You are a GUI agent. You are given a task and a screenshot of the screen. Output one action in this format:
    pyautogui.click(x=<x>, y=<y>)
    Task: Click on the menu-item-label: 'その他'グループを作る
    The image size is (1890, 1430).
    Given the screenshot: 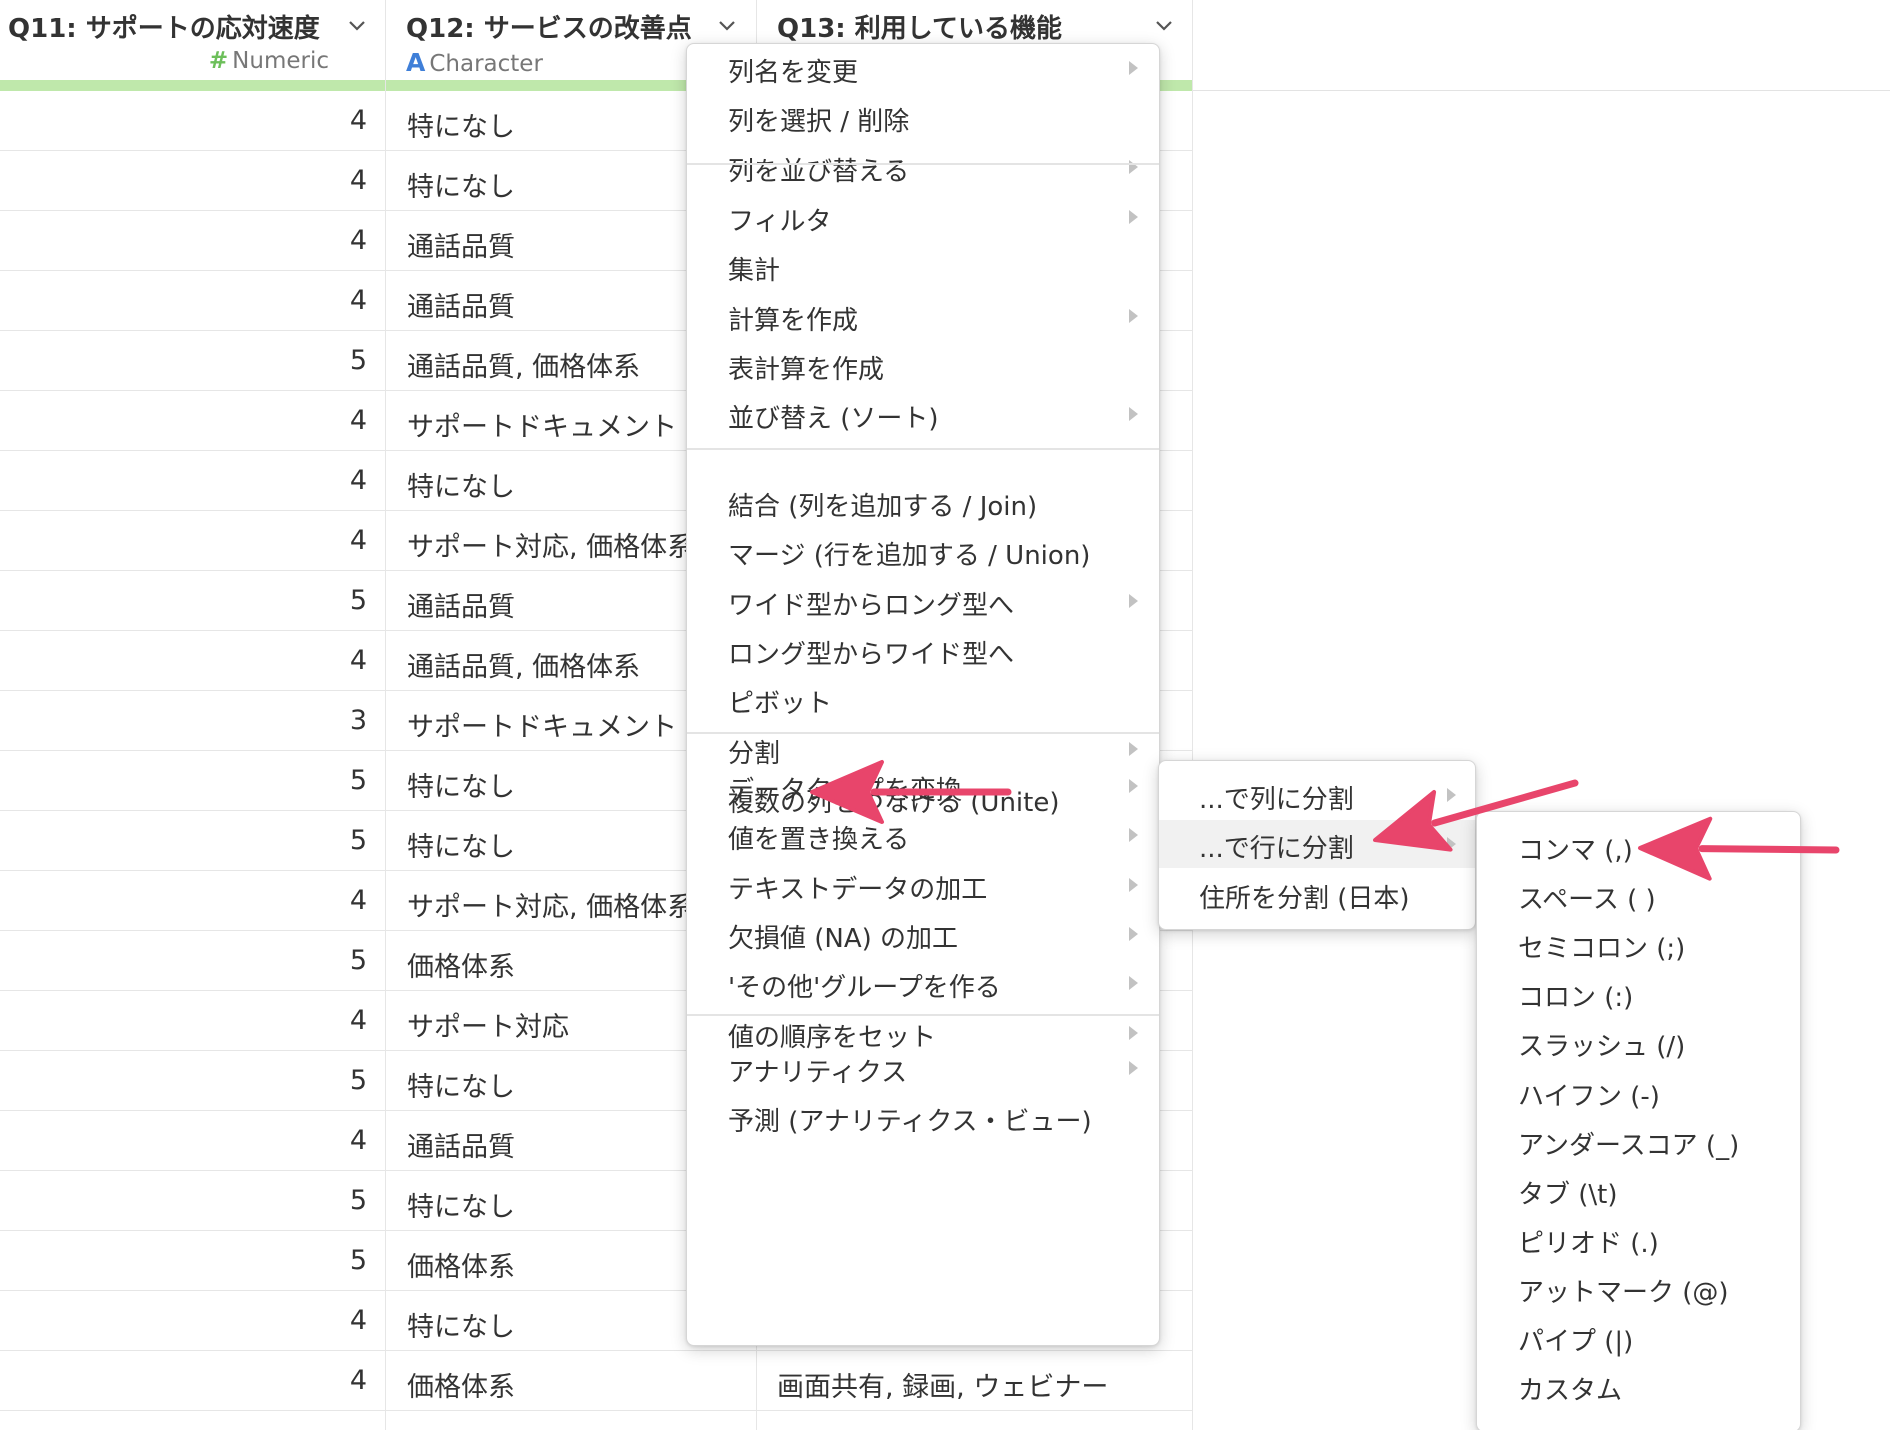 What is the action you would take?
    pyautogui.click(x=864, y=988)
    